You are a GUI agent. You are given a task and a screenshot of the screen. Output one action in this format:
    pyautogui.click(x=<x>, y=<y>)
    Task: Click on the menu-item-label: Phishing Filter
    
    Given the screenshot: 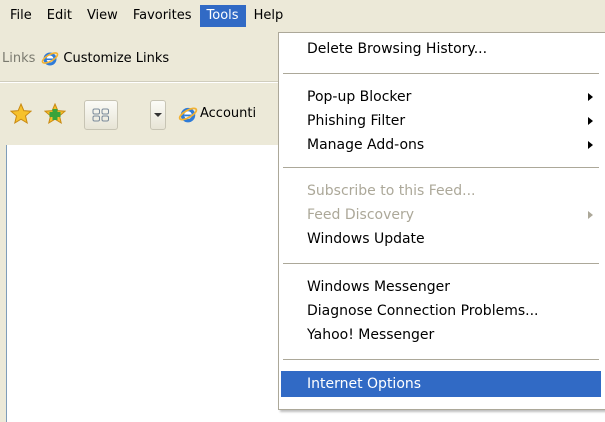 What is the action you would take?
    pyautogui.click(x=356, y=121)
    